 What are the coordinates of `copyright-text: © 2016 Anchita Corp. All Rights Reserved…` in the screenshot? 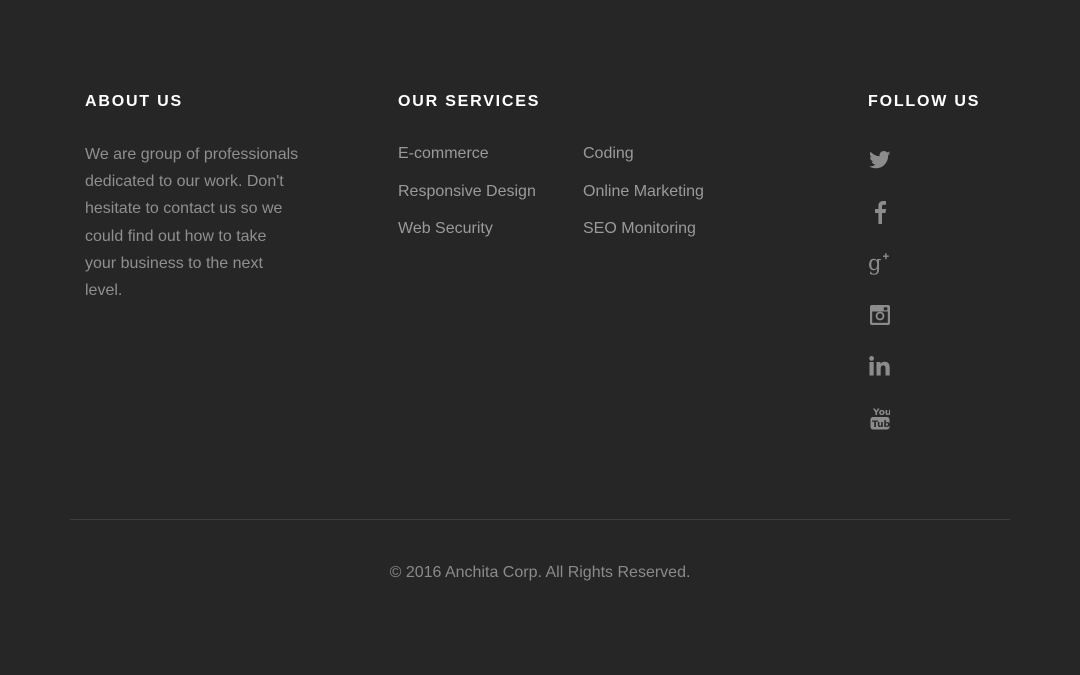 It's located at (540, 572).